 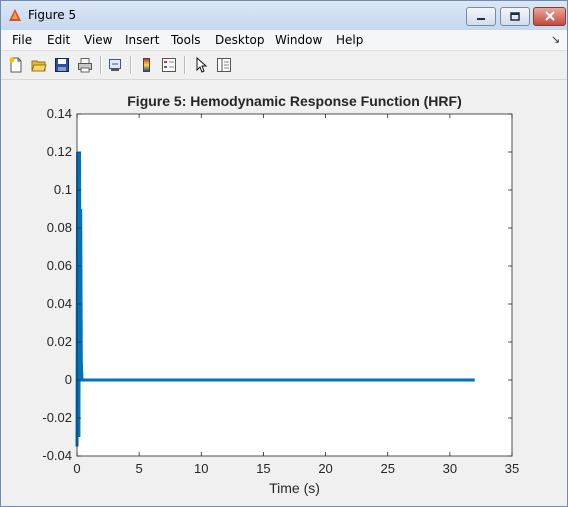 What do you see at coordinates (294, 488) in the screenshot?
I see `x-axis-label: Time (s)` at bounding box center [294, 488].